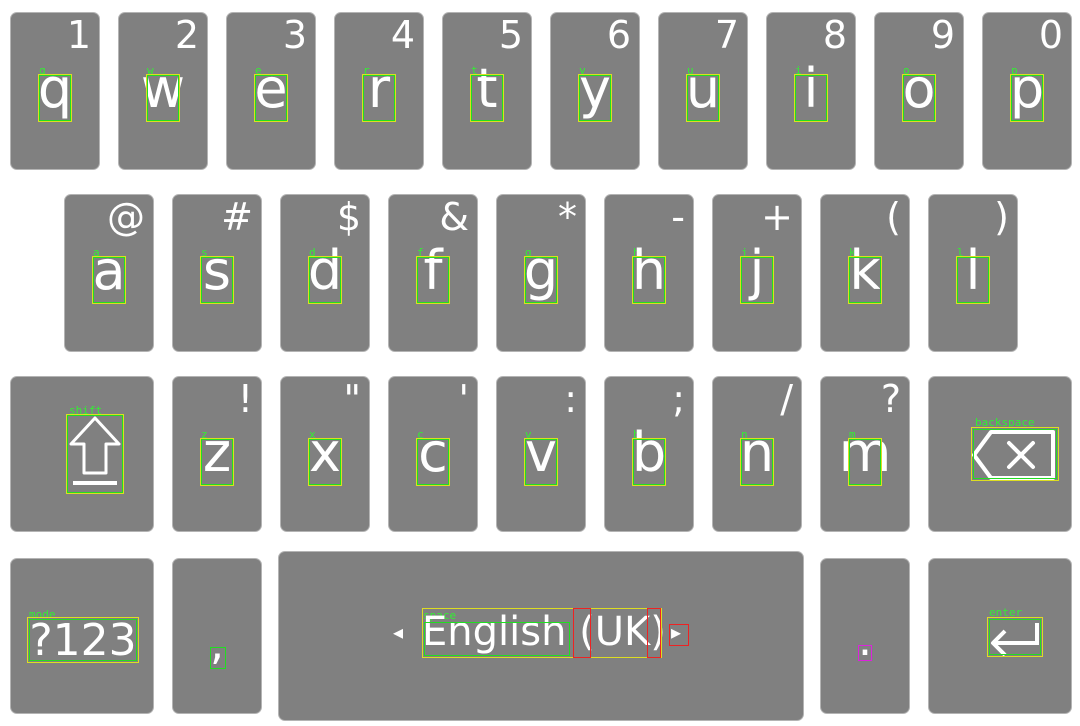 This screenshot has height=726, width=1080. I want to click on key-o-hint: 9, so click(942, 35).